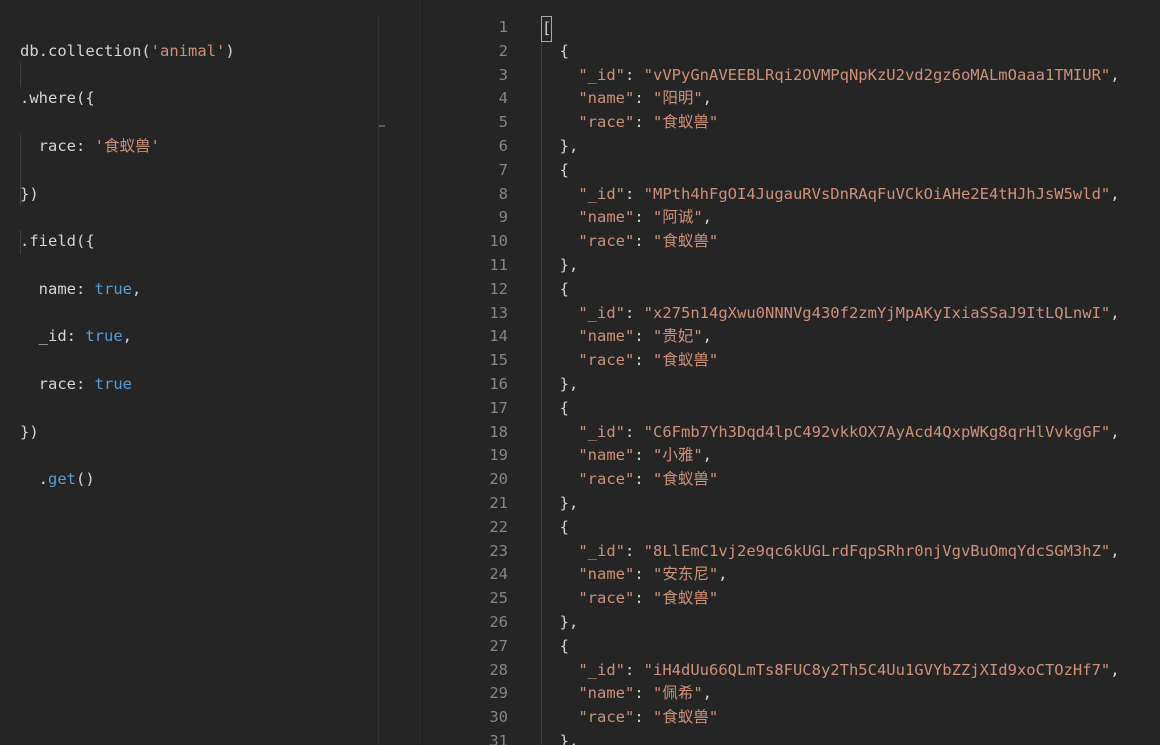 This screenshot has width=1160, height=745. What do you see at coordinates (498, 502) in the screenshot?
I see `line-number: 21` at bounding box center [498, 502].